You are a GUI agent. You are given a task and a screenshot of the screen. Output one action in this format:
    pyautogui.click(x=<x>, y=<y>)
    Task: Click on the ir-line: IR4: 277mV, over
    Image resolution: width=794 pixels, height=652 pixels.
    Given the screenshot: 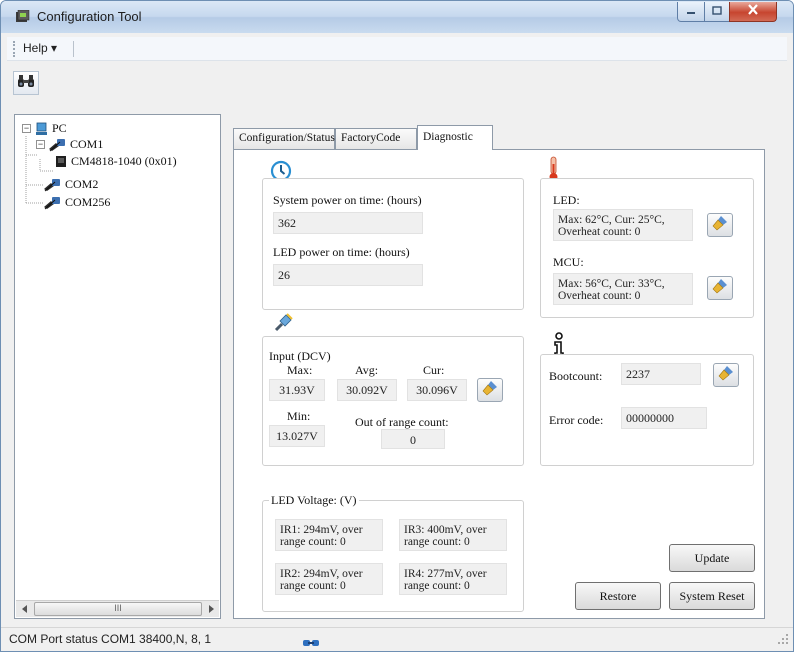 What is the action you would take?
    pyautogui.click(x=445, y=574)
    